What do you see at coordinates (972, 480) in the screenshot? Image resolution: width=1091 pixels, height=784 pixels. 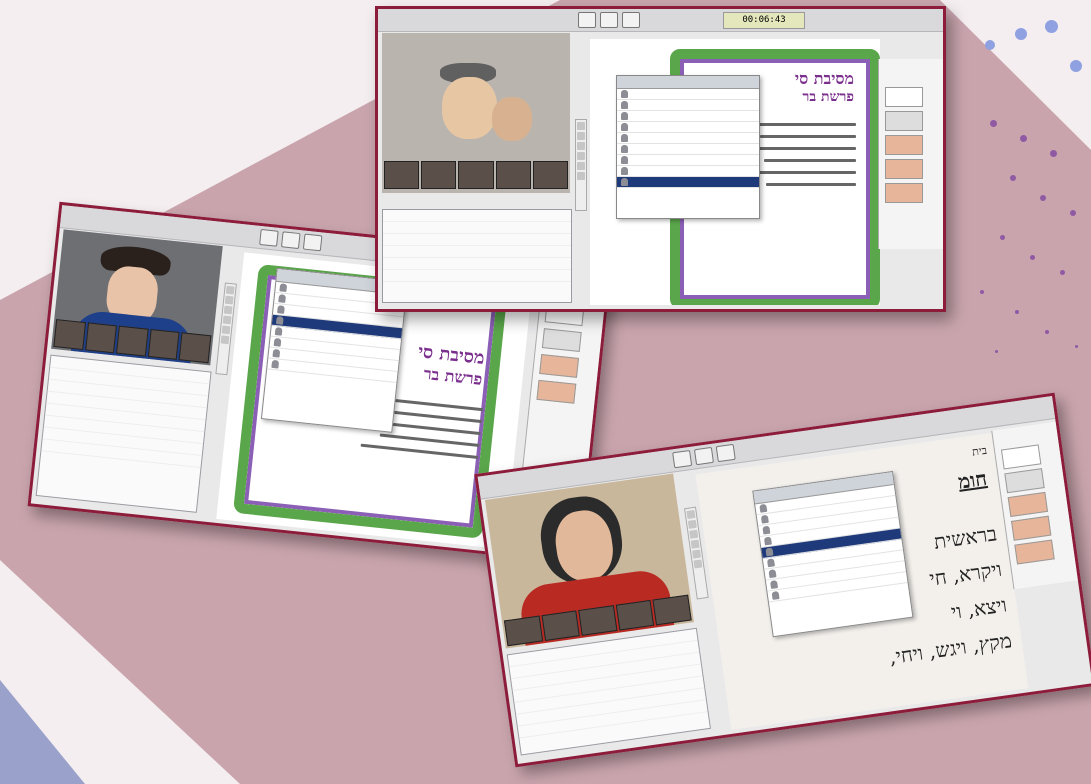 I see `doc-heading: חומ` at bounding box center [972, 480].